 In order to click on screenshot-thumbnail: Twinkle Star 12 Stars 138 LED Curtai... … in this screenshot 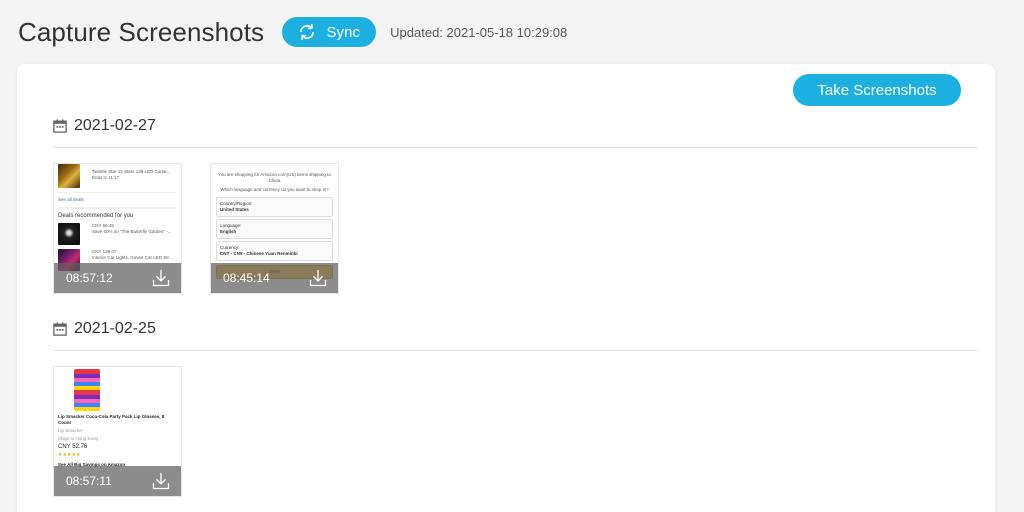, I will do `click(117, 228)`.